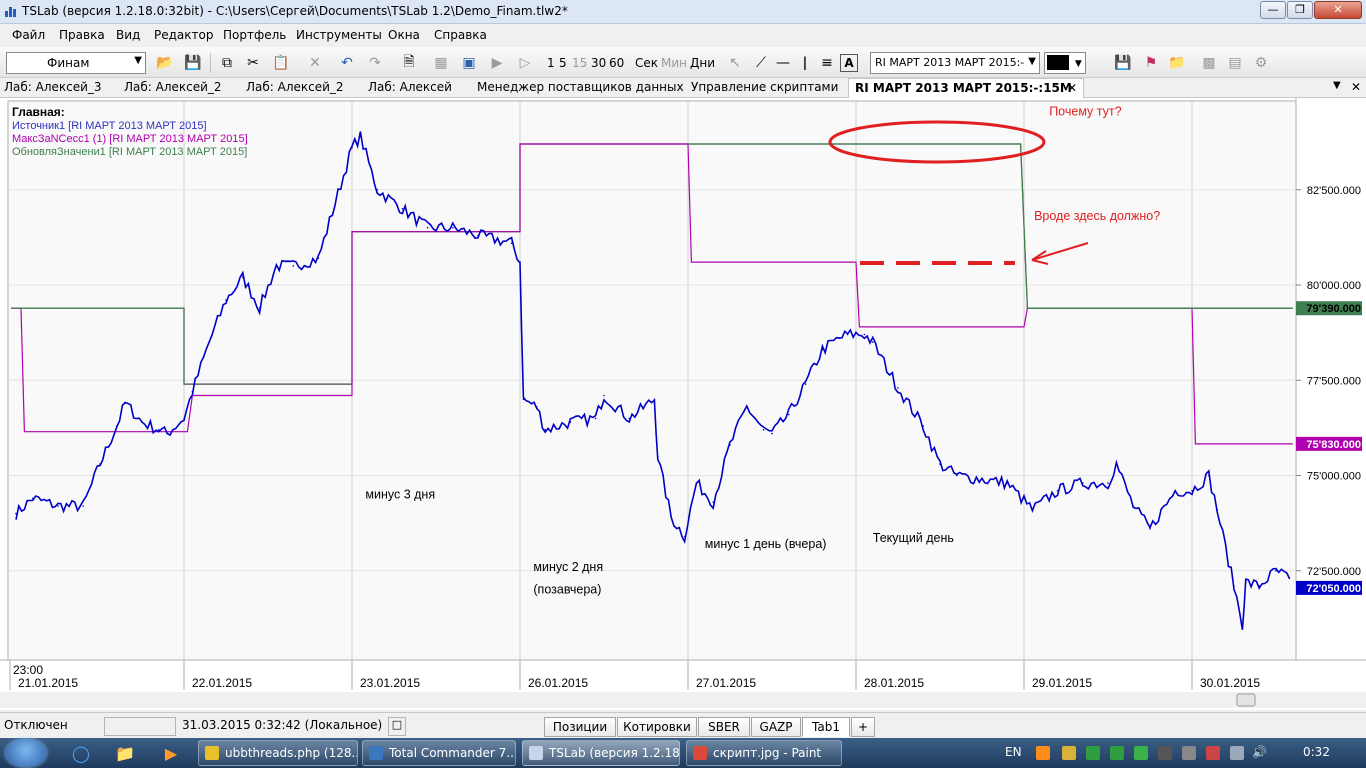 The image size is (1366, 768). Describe the element at coordinates (579, 63) in the screenshot. I see `interval-15: 15` at that location.